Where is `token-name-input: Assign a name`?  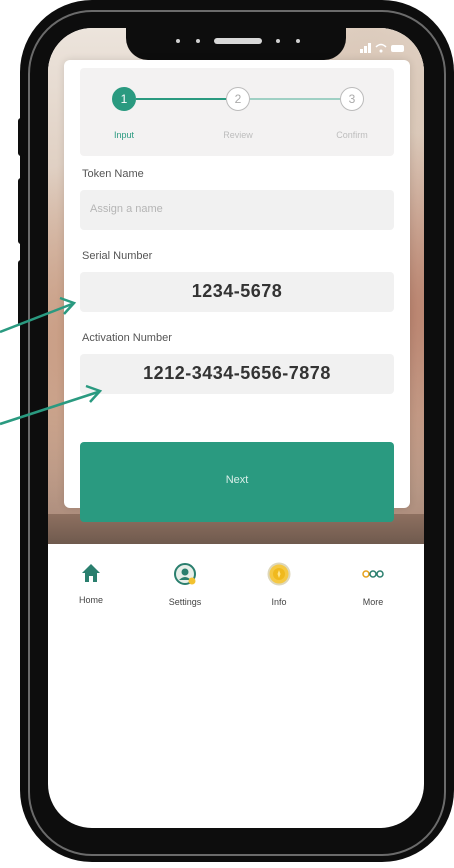
token-name-input: Assign a name is located at coordinates (237, 210).